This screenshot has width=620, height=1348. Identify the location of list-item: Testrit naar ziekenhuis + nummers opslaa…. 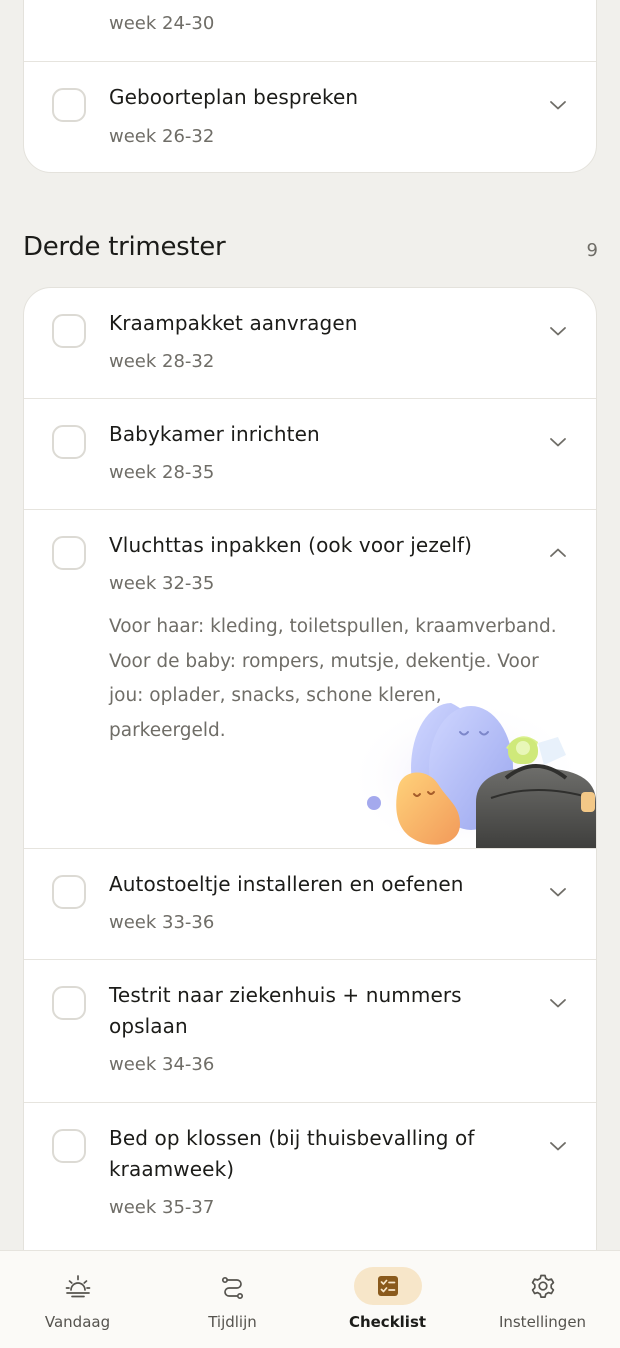
(310, 1031).